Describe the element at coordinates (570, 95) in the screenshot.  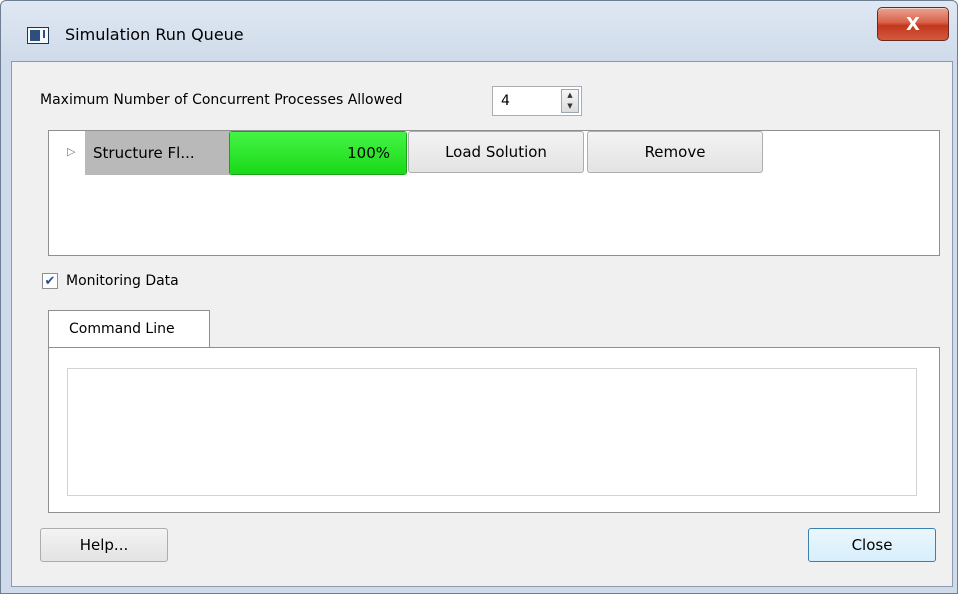
I see `spin-up-icon: ▲` at that location.